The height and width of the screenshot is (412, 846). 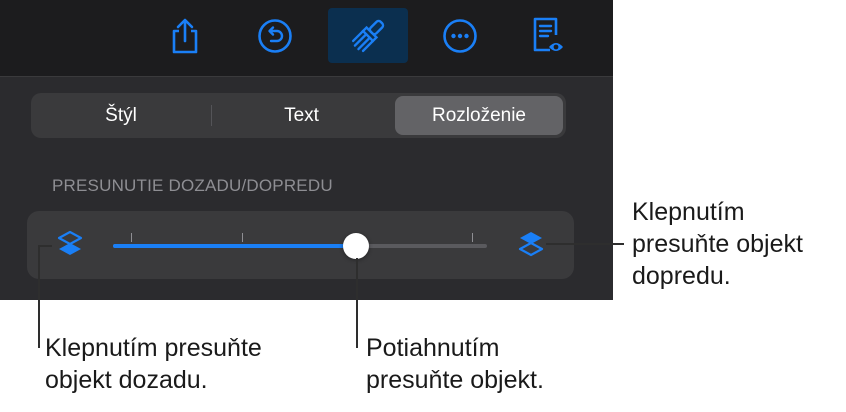 What do you see at coordinates (301, 115) in the screenshot?
I see `tab-text: Text` at bounding box center [301, 115].